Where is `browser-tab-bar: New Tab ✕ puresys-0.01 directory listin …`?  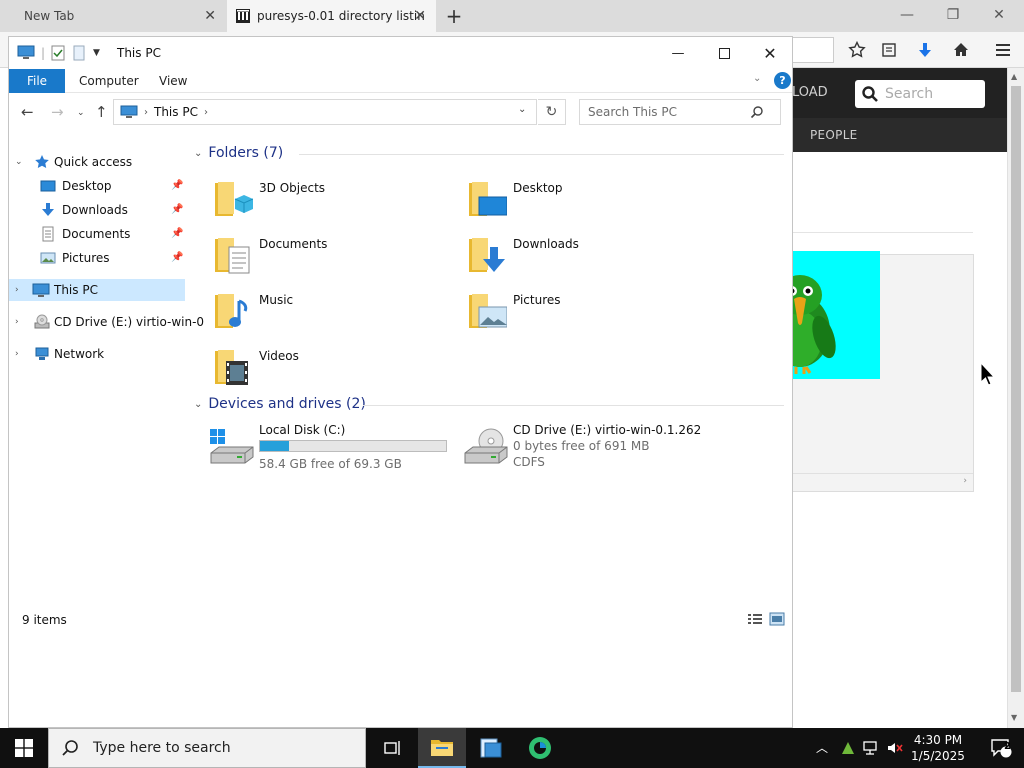
browser-tab-bar: New Tab ✕ puresys-0.01 directory listin … is located at coordinates (512, 16).